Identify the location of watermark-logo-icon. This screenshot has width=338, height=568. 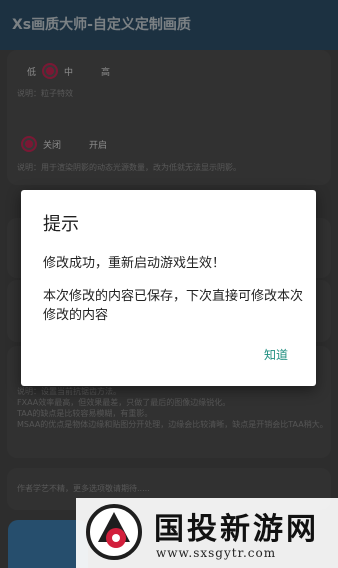
(114, 532).